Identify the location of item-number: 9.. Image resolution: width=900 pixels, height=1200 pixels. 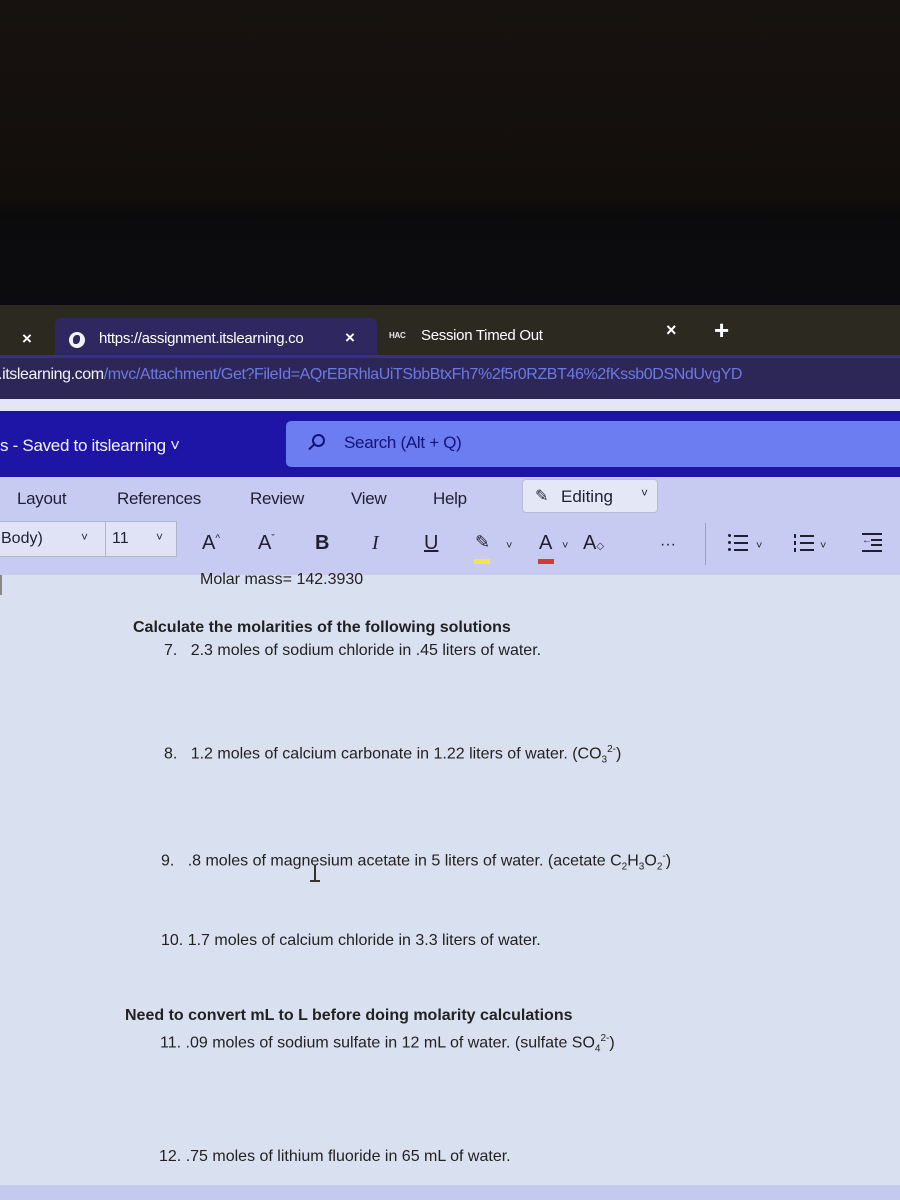
(168, 861).